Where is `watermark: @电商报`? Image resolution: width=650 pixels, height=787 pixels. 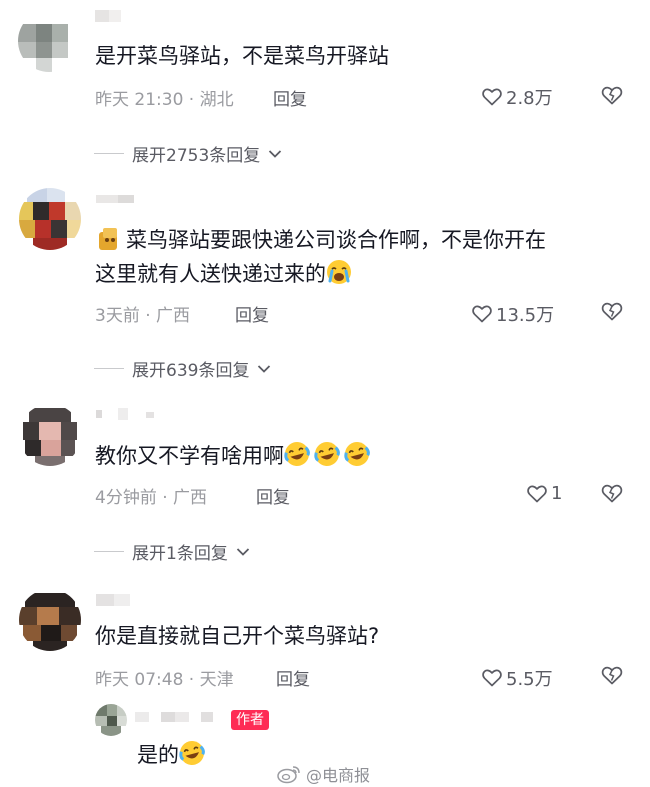
watermark: @电商报 is located at coordinates (323, 774).